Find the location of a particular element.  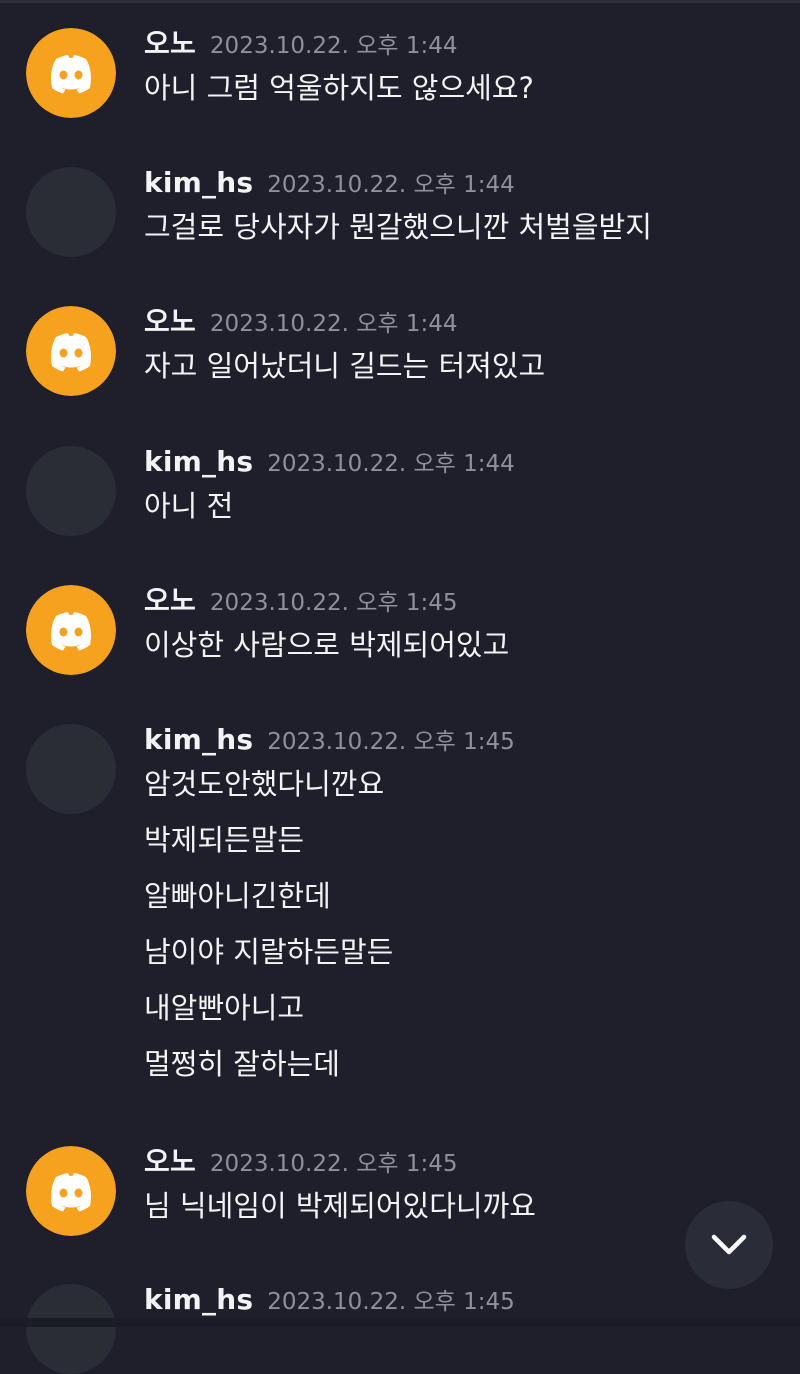

message-content: 그걸로 당사자가 뭔갈했으니깐 처벌을받지 is located at coordinates (398, 233).